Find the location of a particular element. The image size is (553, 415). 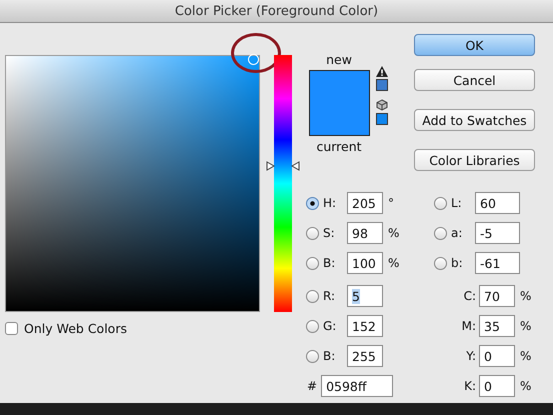

current-label: current is located at coordinates (339, 146).